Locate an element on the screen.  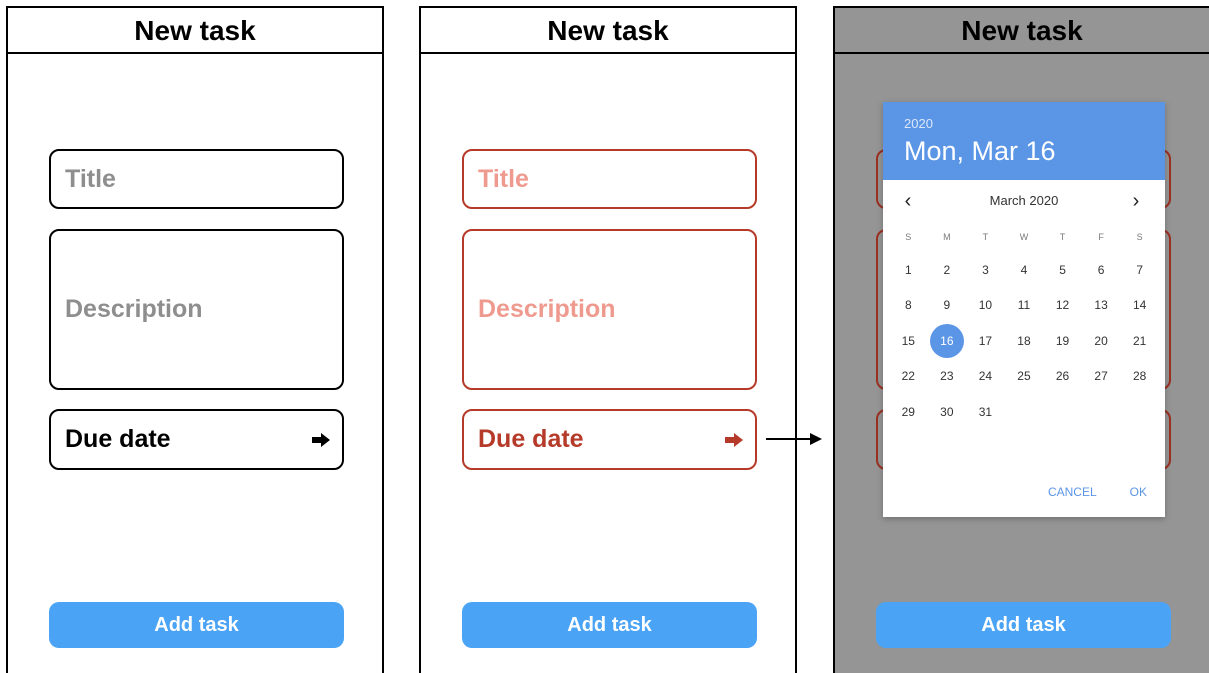
calendar-day-number: 31 is located at coordinates (985, 411).